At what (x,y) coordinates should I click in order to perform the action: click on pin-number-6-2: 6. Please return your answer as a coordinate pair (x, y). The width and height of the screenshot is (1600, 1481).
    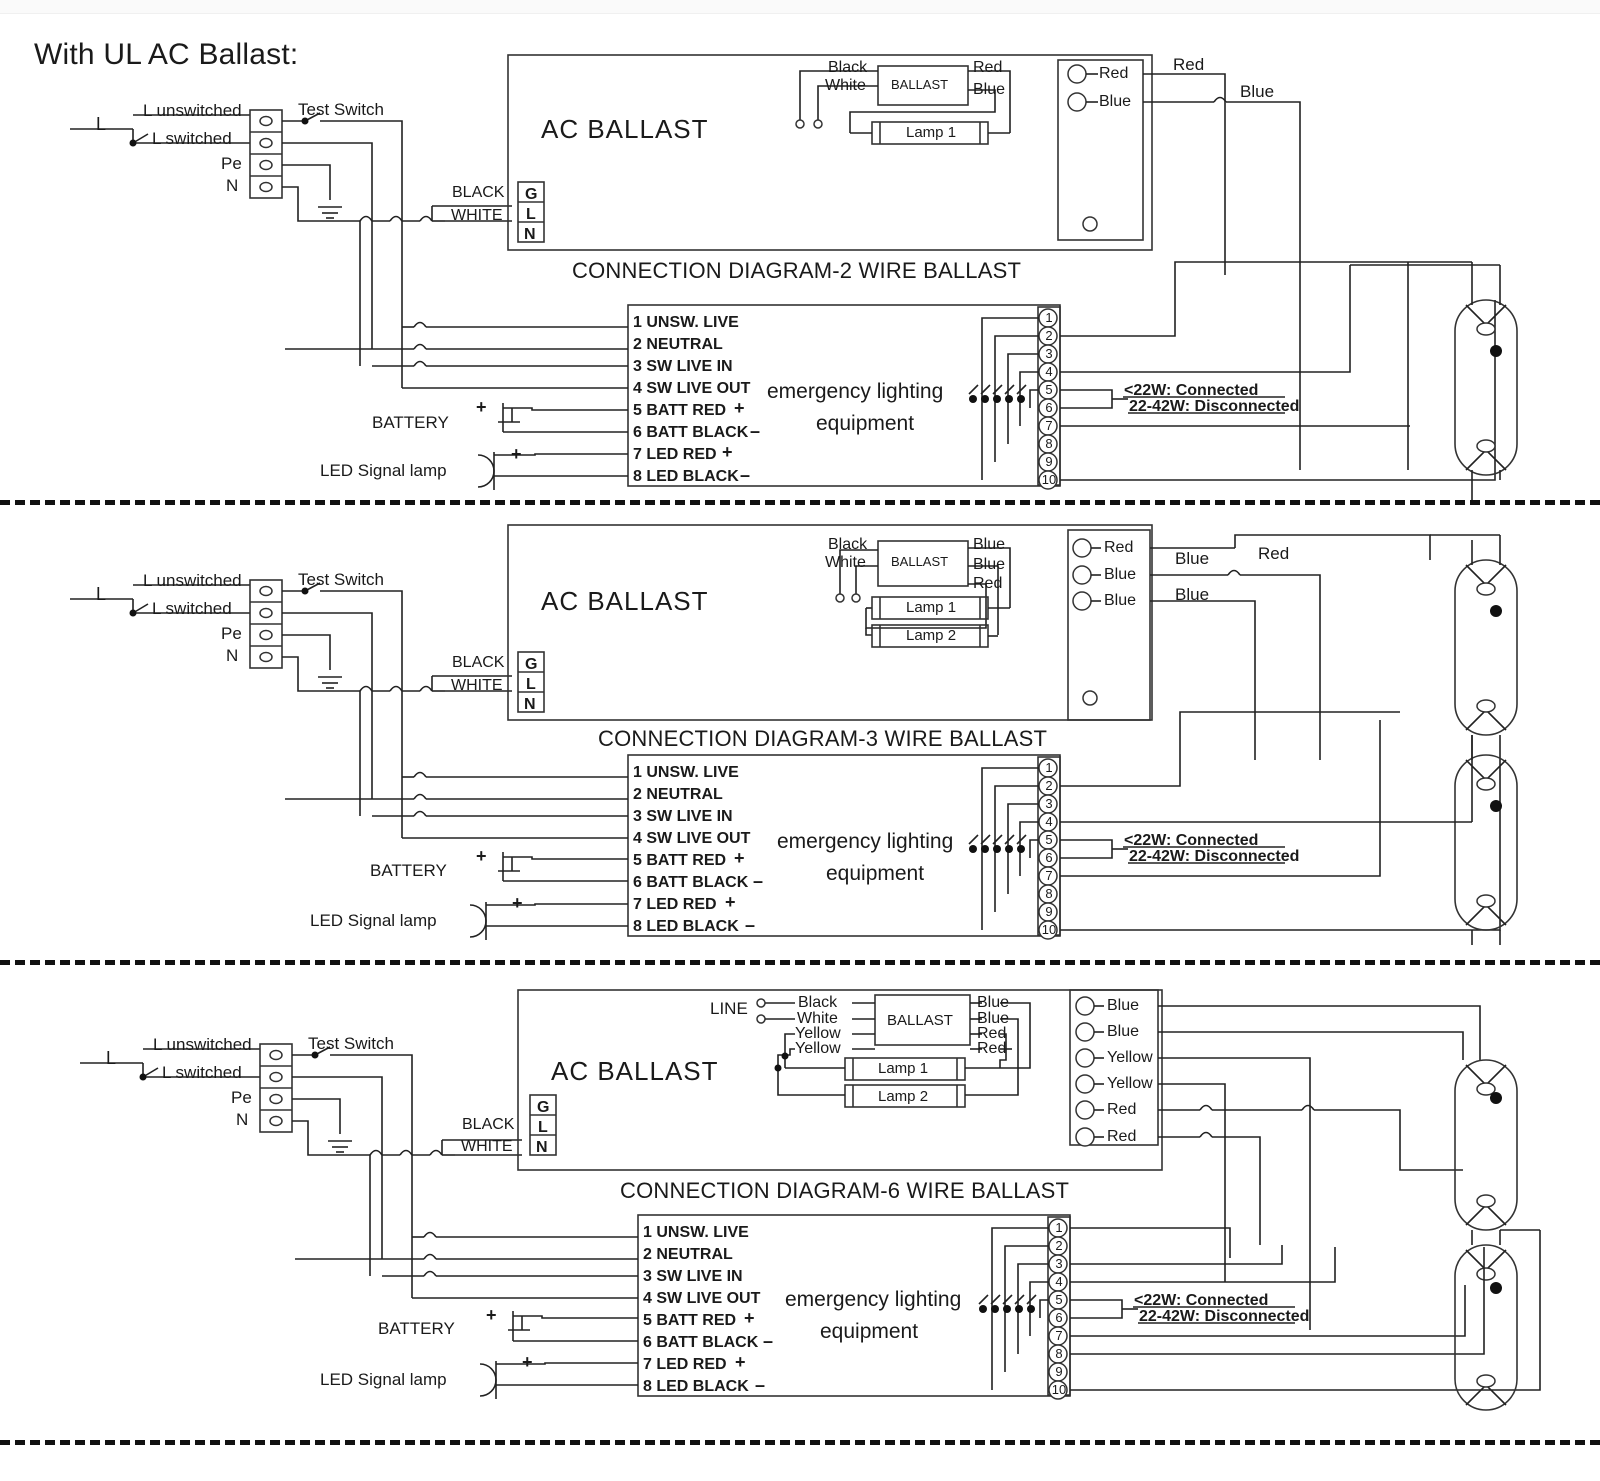
    Looking at the image, I should click on (1049, 857).